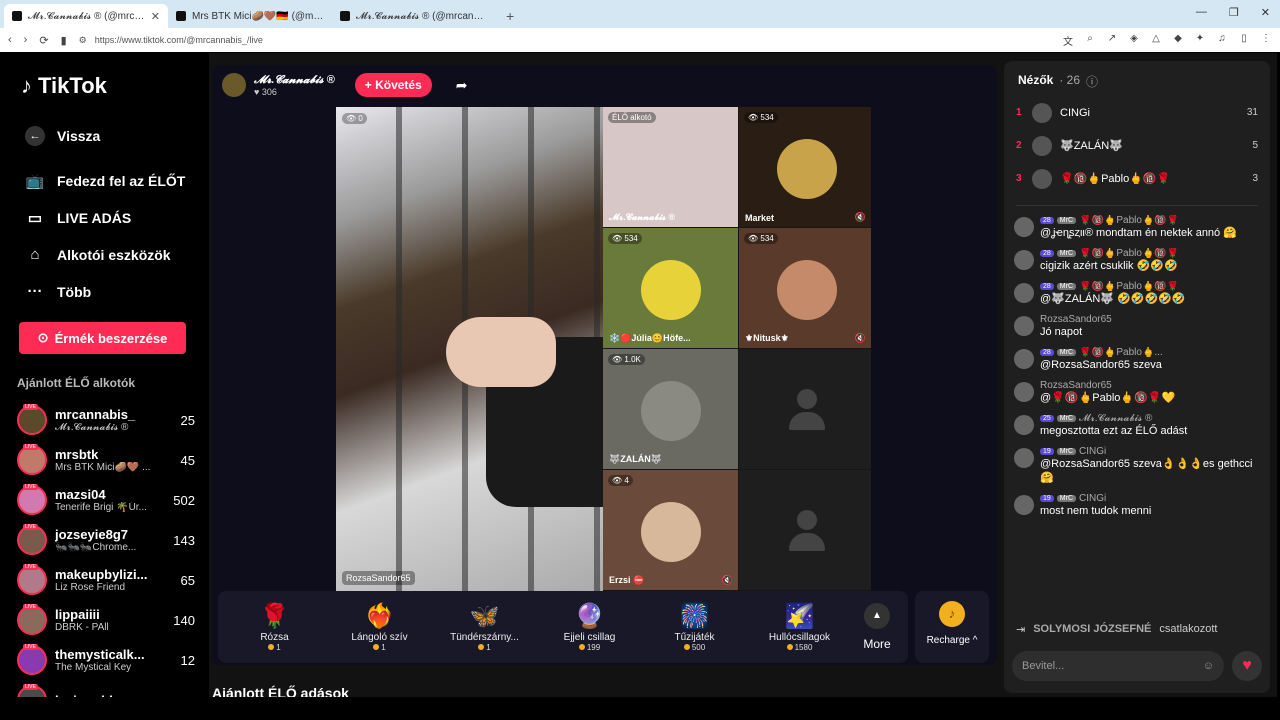  I want to click on creator-item: LIVE mrsbtk Mrs BTK Mici🥔🤎 ... 45, so click(113, 460).